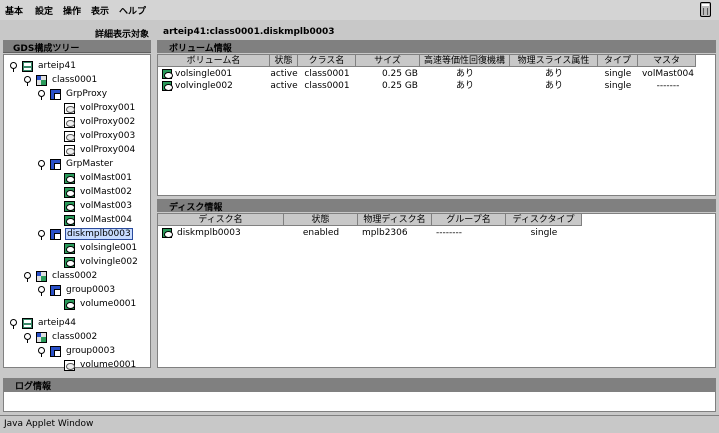 The image size is (719, 433). Describe the element at coordinates (204, 86) in the screenshot. I see `cell-volume-name: volvingle002` at that location.